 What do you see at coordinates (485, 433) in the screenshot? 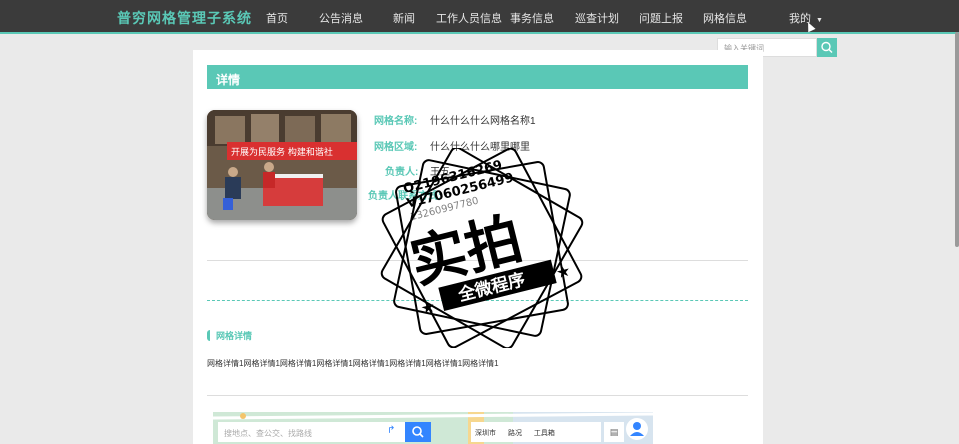
I see `map-city-select: 深圳市` at bounding box center [485, 433].